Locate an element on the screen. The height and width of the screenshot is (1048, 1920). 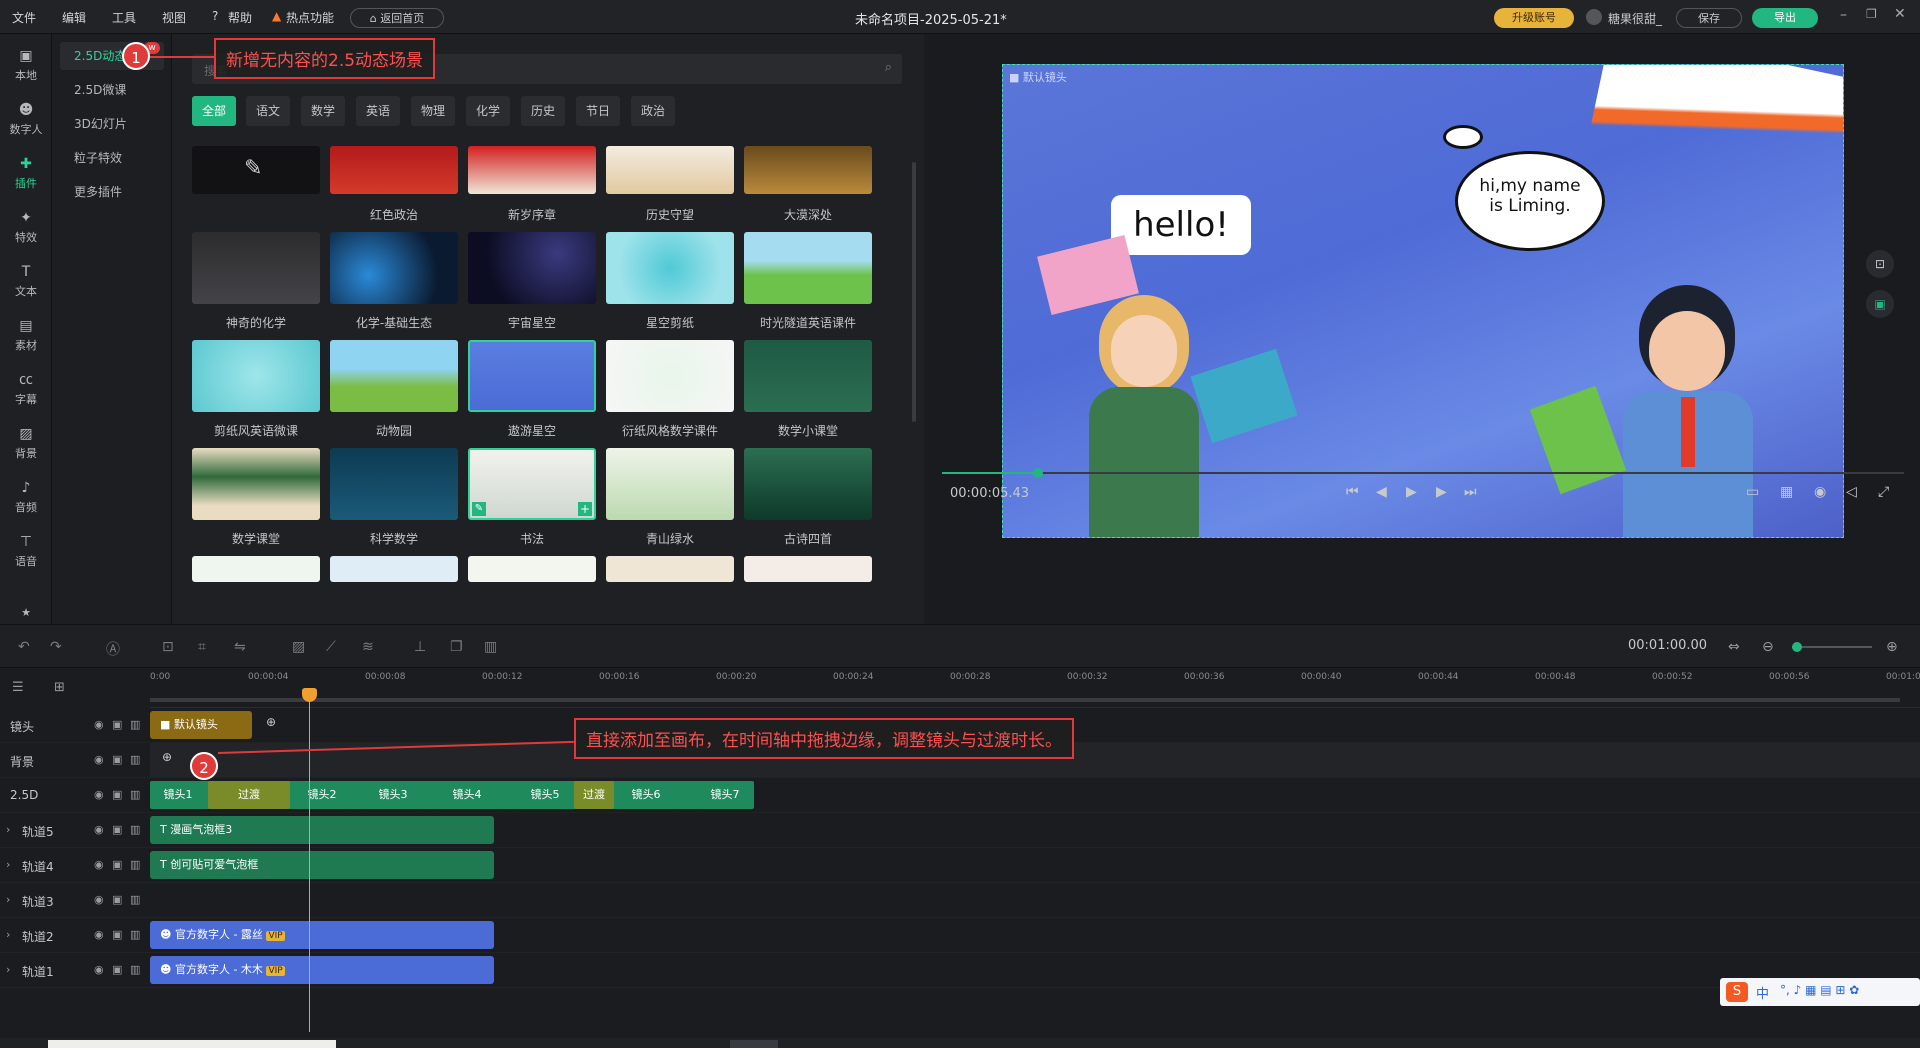
track-row-2-5d: 镜头1 过渡 镜头2 镜头3 镜头4 镜头5 过渡 镜头6 镜头7 is located at coordinates (1035, 795).